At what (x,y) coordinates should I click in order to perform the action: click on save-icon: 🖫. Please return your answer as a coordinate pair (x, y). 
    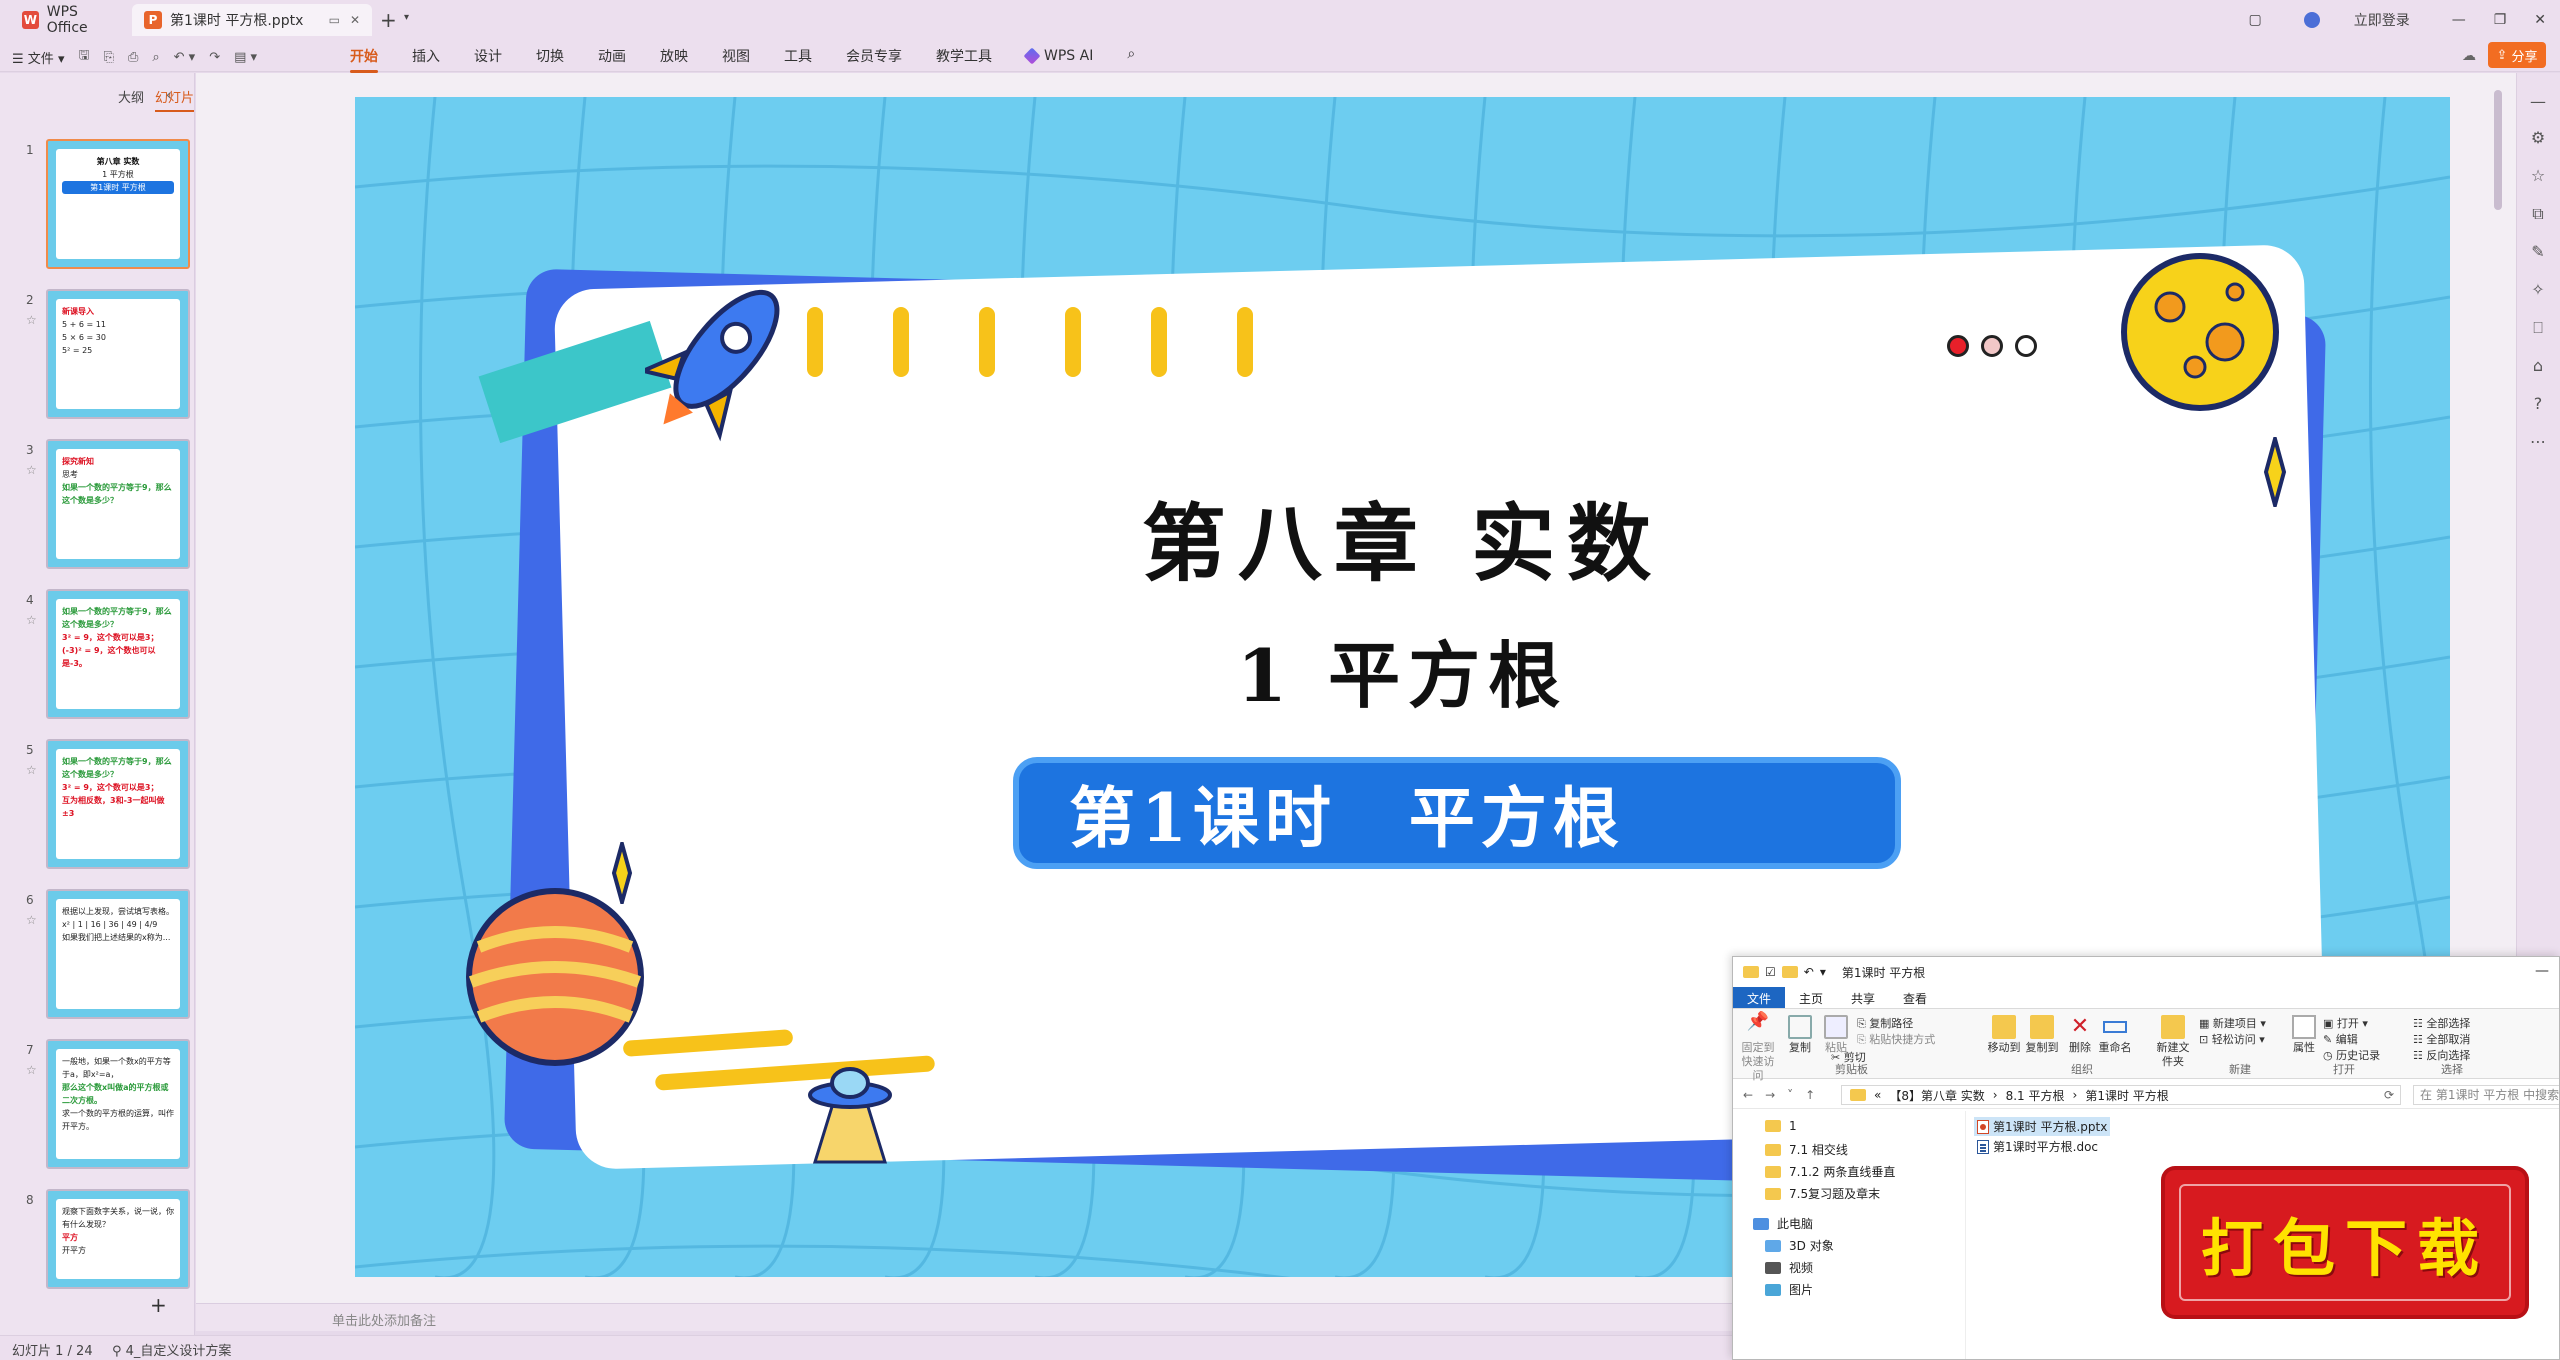
    Looking at the image, I should click on (83, 57).